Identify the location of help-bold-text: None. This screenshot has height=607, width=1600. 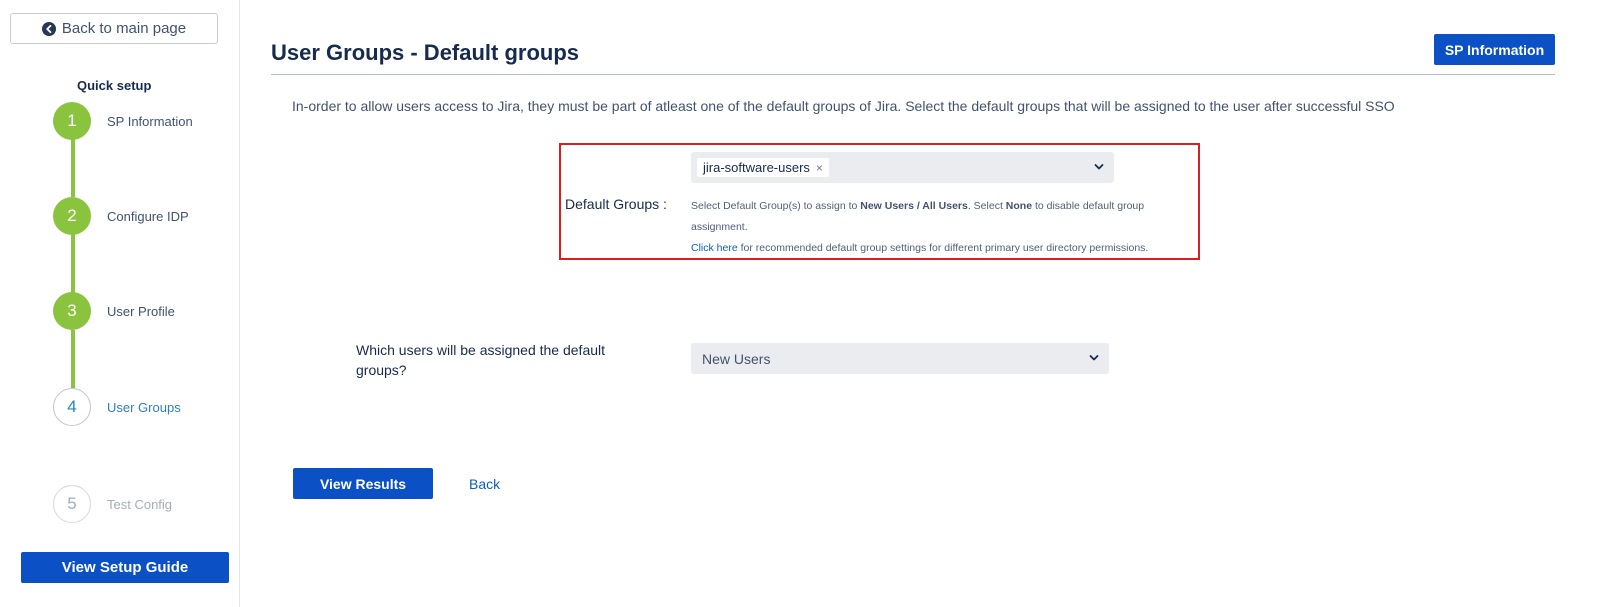
(1019, 206).